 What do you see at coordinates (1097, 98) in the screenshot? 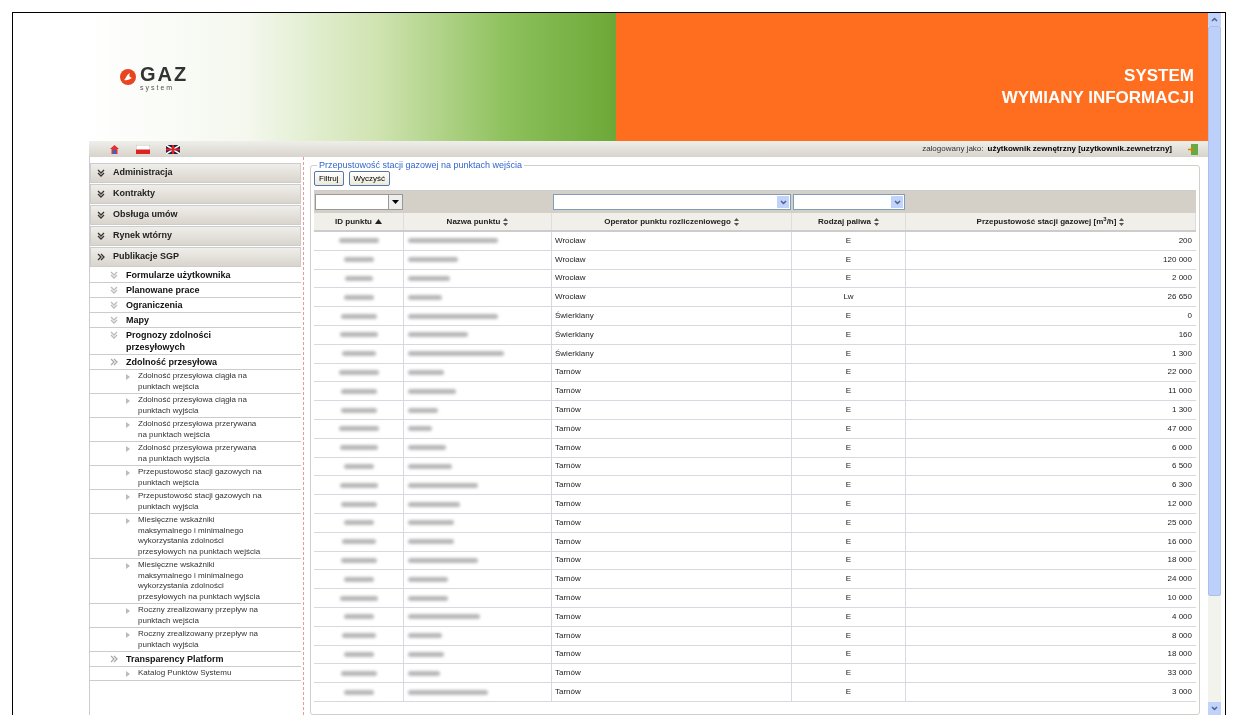
I see `system-title: WYMIANY INFORMACJI` at bounding box center [1097, 98].